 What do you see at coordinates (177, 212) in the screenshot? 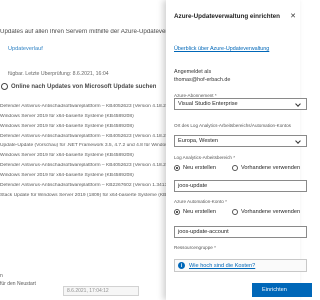
I see `automation-new-radio` at bounding box center [177, 212].